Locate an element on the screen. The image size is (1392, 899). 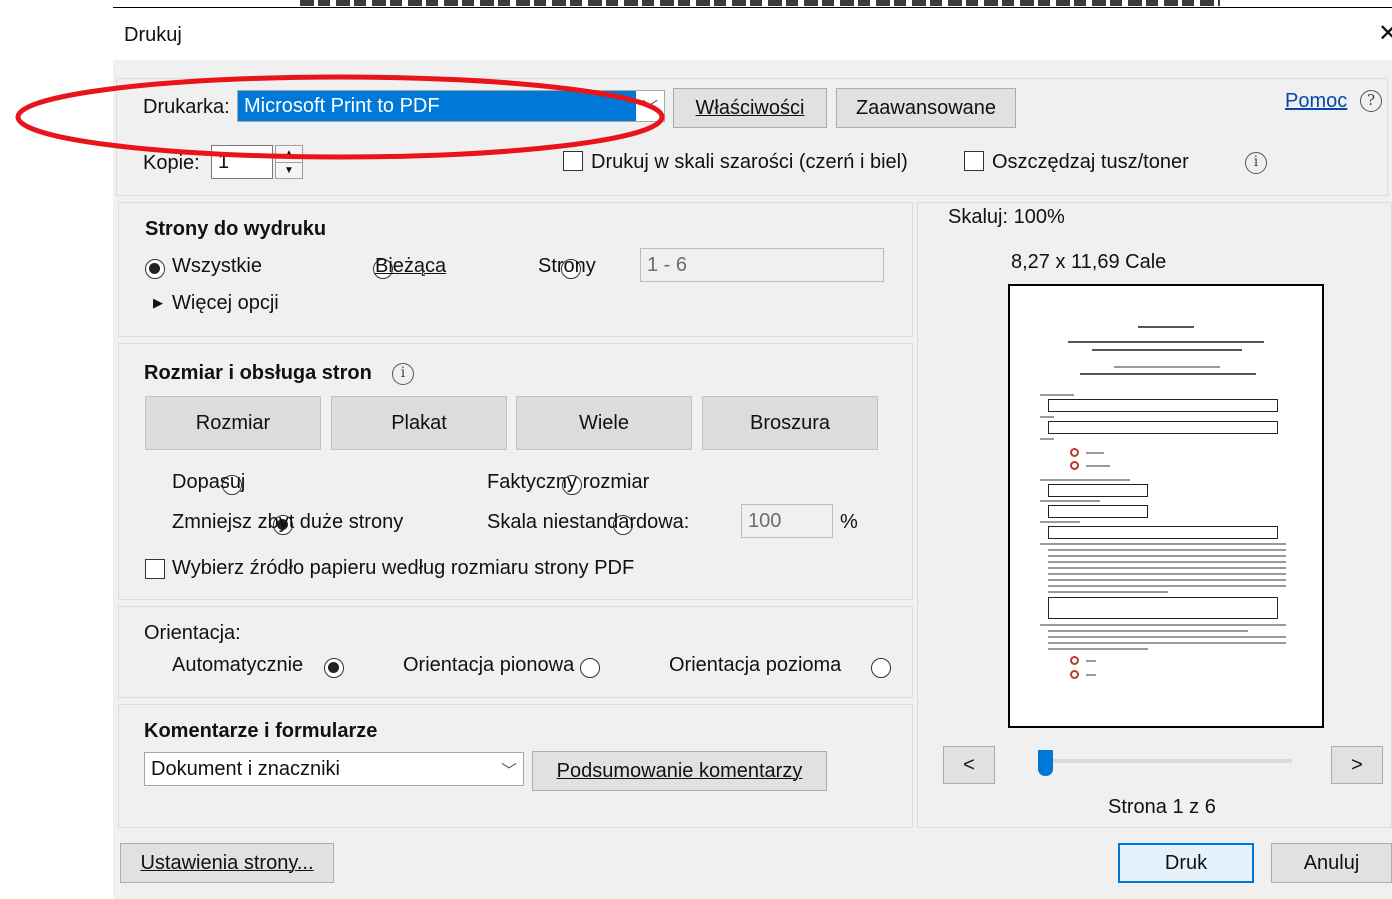
info-icon: i is located at coordinates (1256, 163).